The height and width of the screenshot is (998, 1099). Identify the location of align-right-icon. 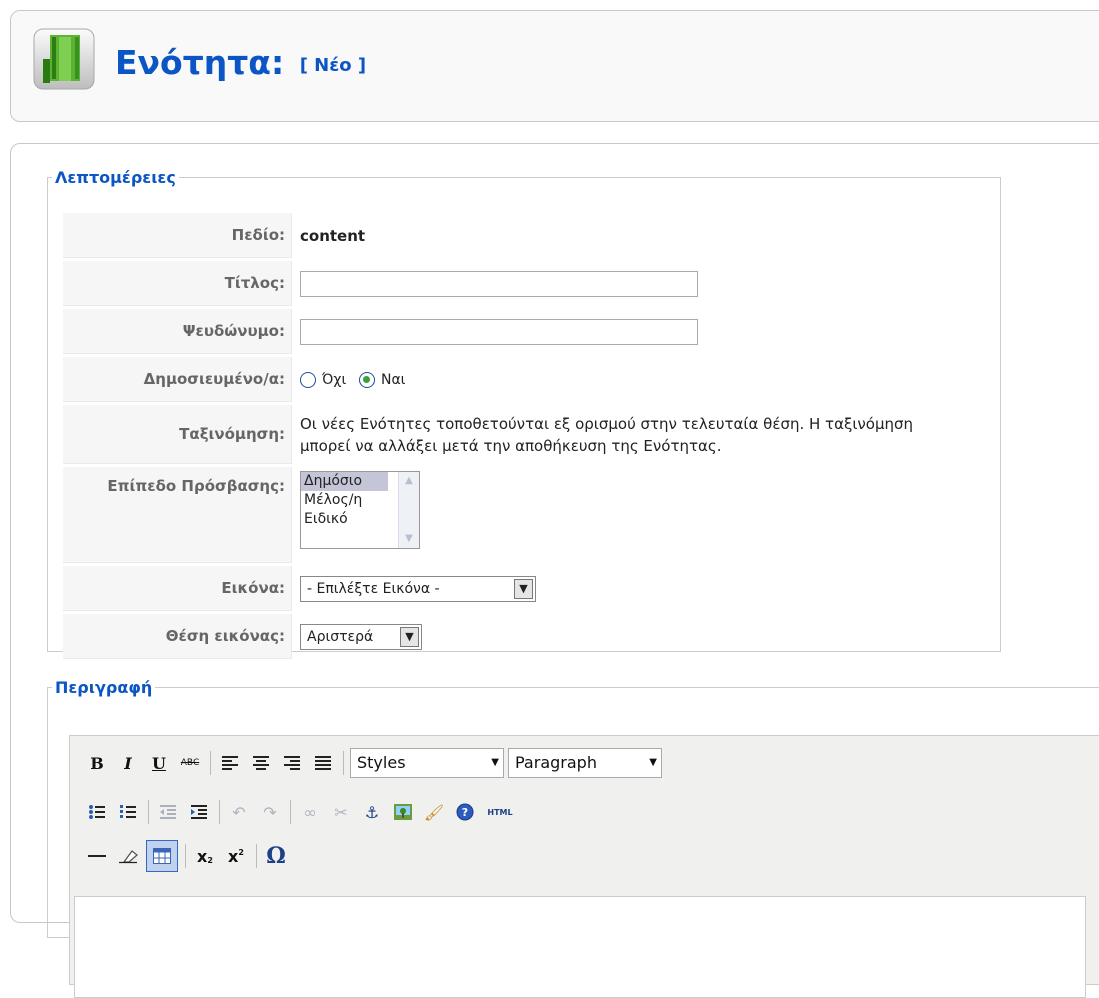
(292, 763).